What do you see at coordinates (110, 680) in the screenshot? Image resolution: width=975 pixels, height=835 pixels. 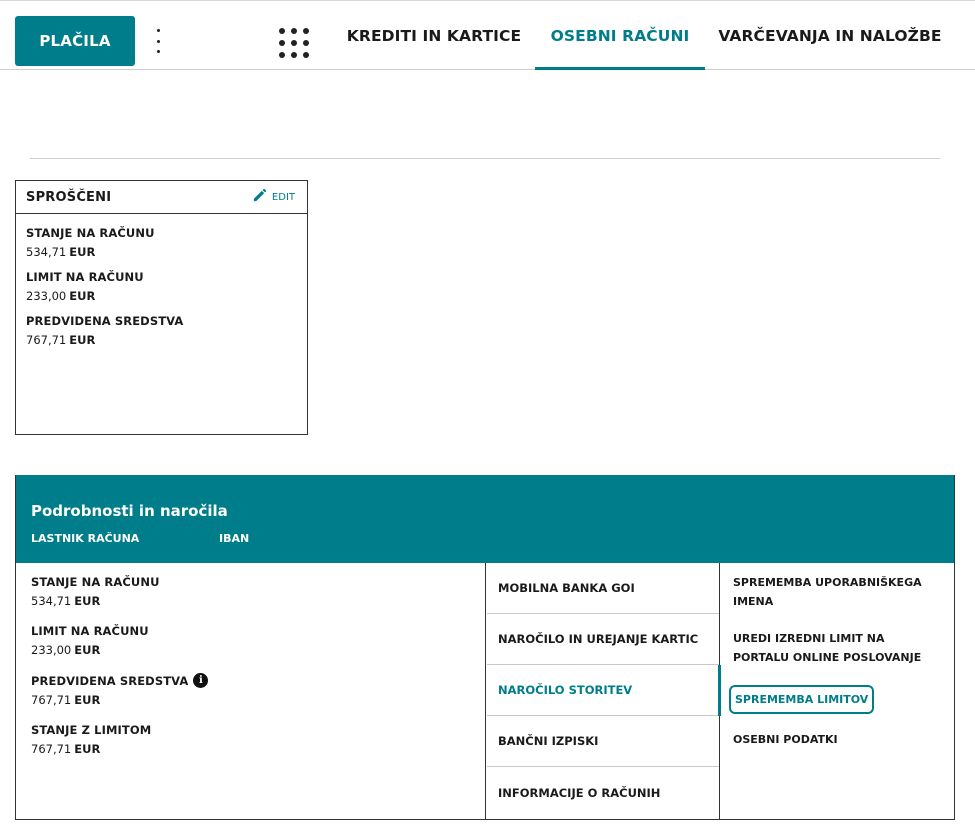 I see `available-label: PREDVIDENA SREDSTVA` at bounding box center [110, 680].